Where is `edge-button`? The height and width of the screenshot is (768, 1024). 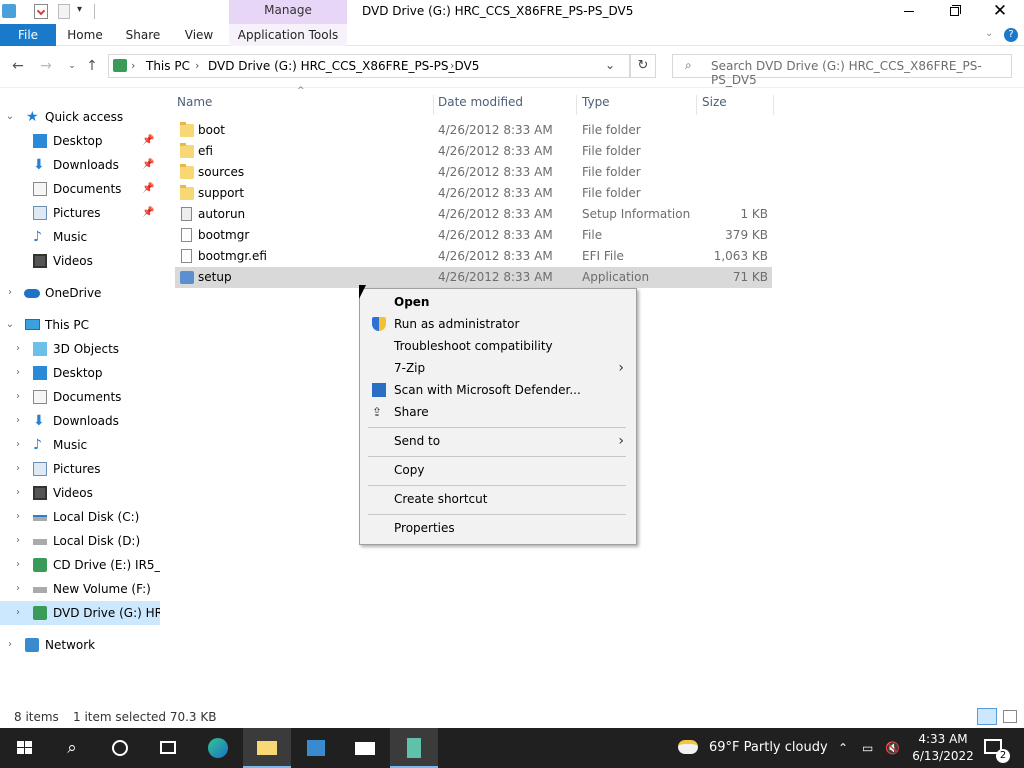 edge-button is located at coordinates (218, 748).